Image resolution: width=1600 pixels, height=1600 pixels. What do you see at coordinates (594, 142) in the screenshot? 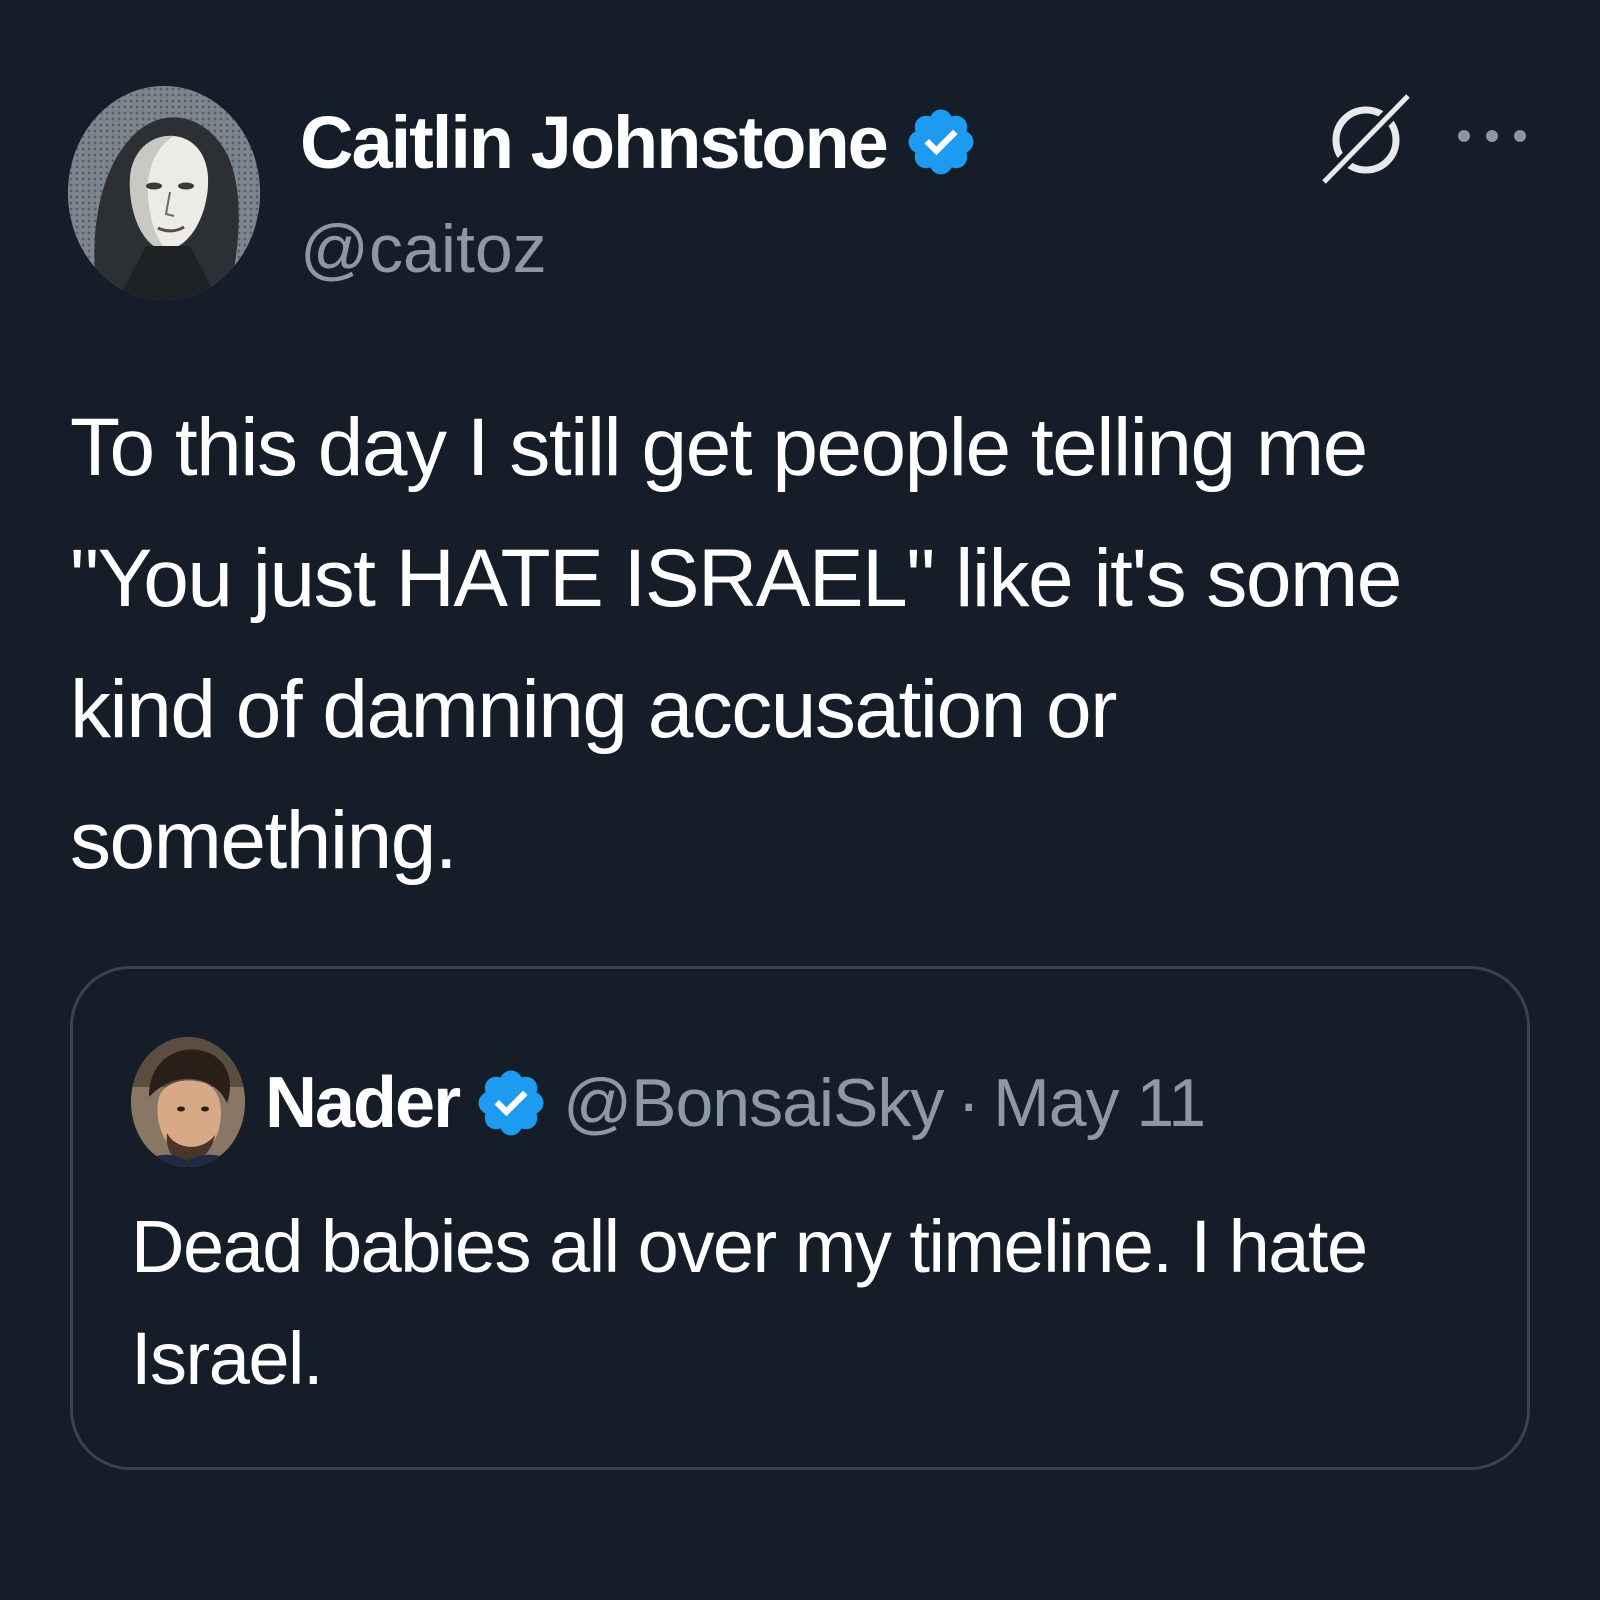
I see `author-display-name: Caitlin Johnstone` at bounding box center [594, 142].